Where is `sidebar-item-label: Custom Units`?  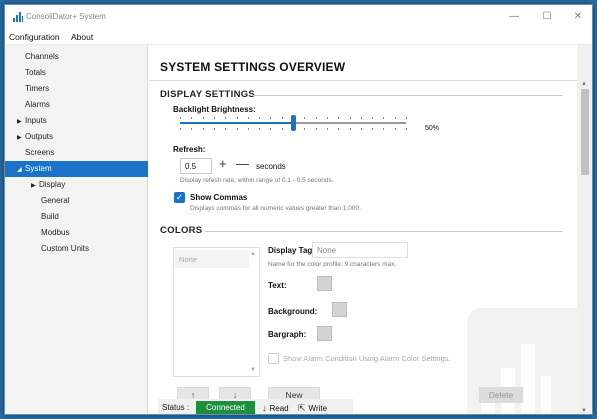
sidebar-item-label: Custom Units is located at coordinates (65, 248).